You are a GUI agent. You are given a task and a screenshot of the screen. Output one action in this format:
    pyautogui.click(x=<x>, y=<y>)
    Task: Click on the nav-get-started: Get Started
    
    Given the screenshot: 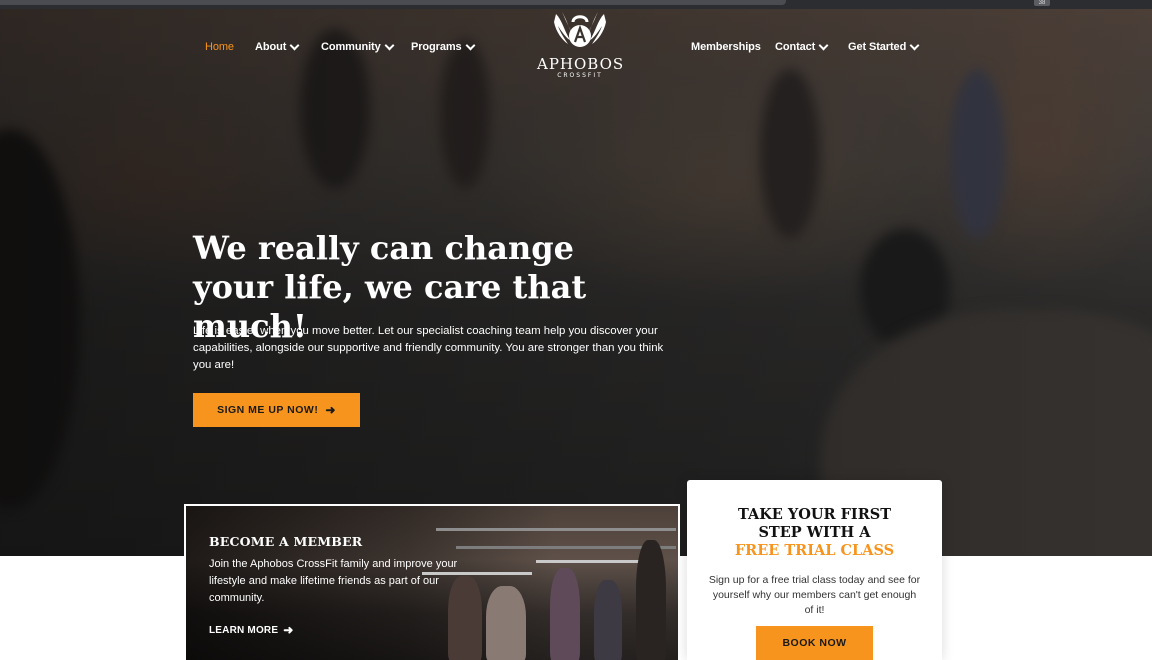 What is the action you would take?
    pyautogui.click(x=884, y=47)
    